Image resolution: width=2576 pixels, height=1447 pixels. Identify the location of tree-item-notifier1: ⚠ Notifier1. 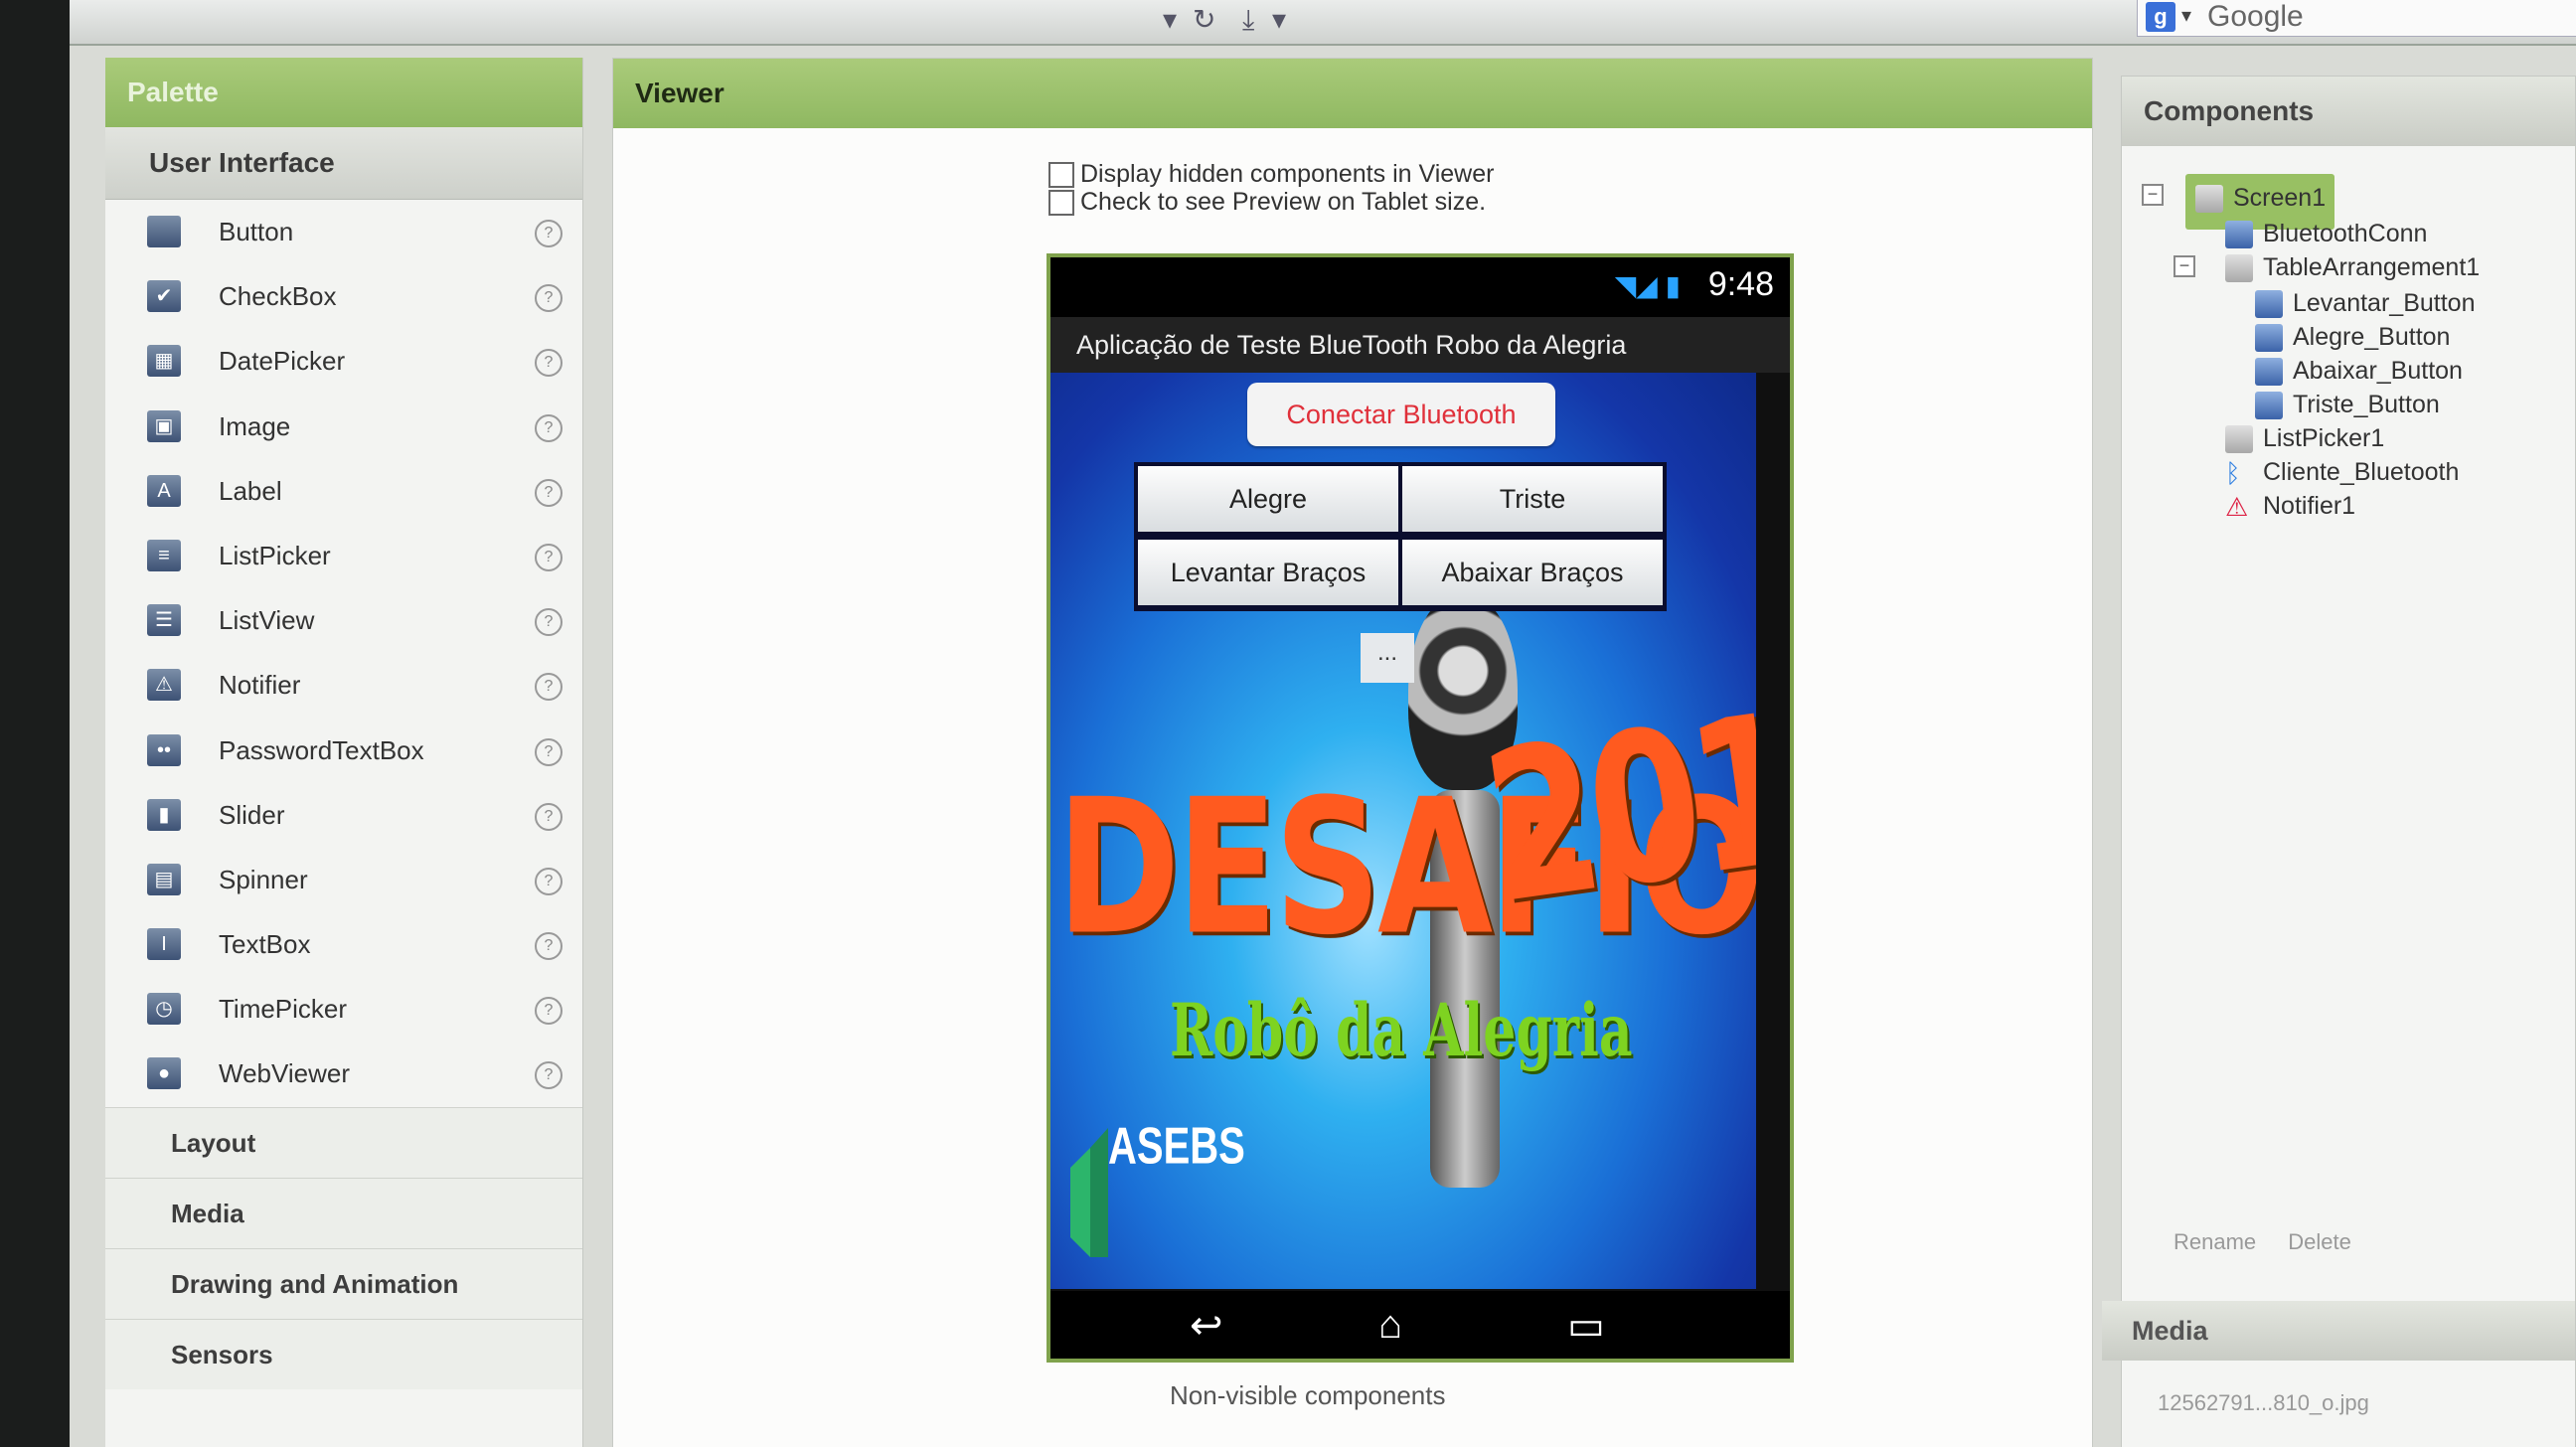
(2290, 507).